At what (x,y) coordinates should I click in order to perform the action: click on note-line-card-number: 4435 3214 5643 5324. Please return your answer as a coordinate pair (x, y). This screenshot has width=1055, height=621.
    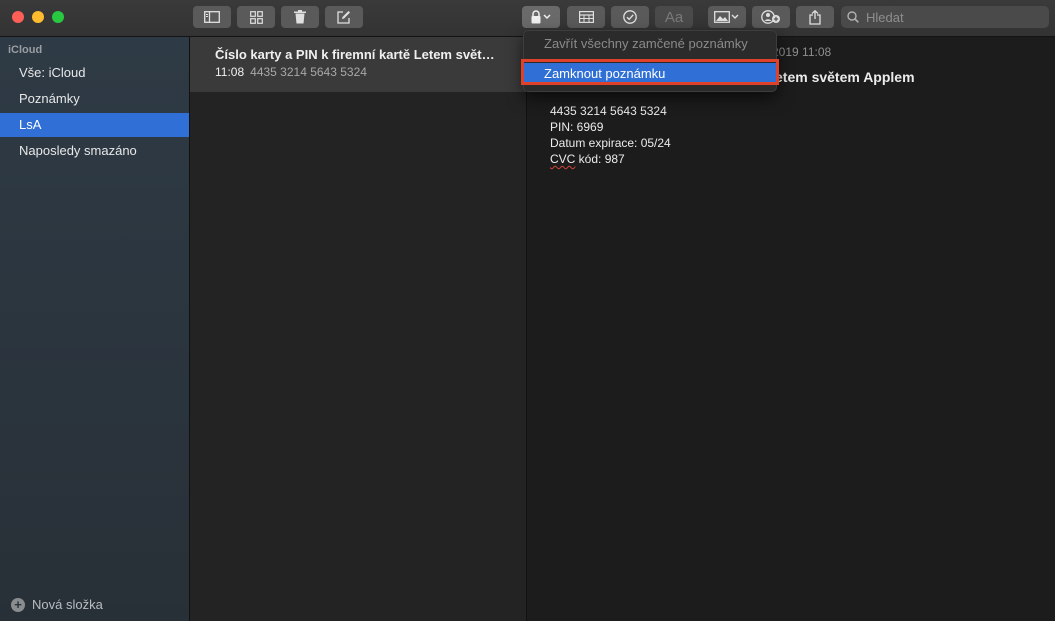
    Looking at the image, I should click on (608, 111).